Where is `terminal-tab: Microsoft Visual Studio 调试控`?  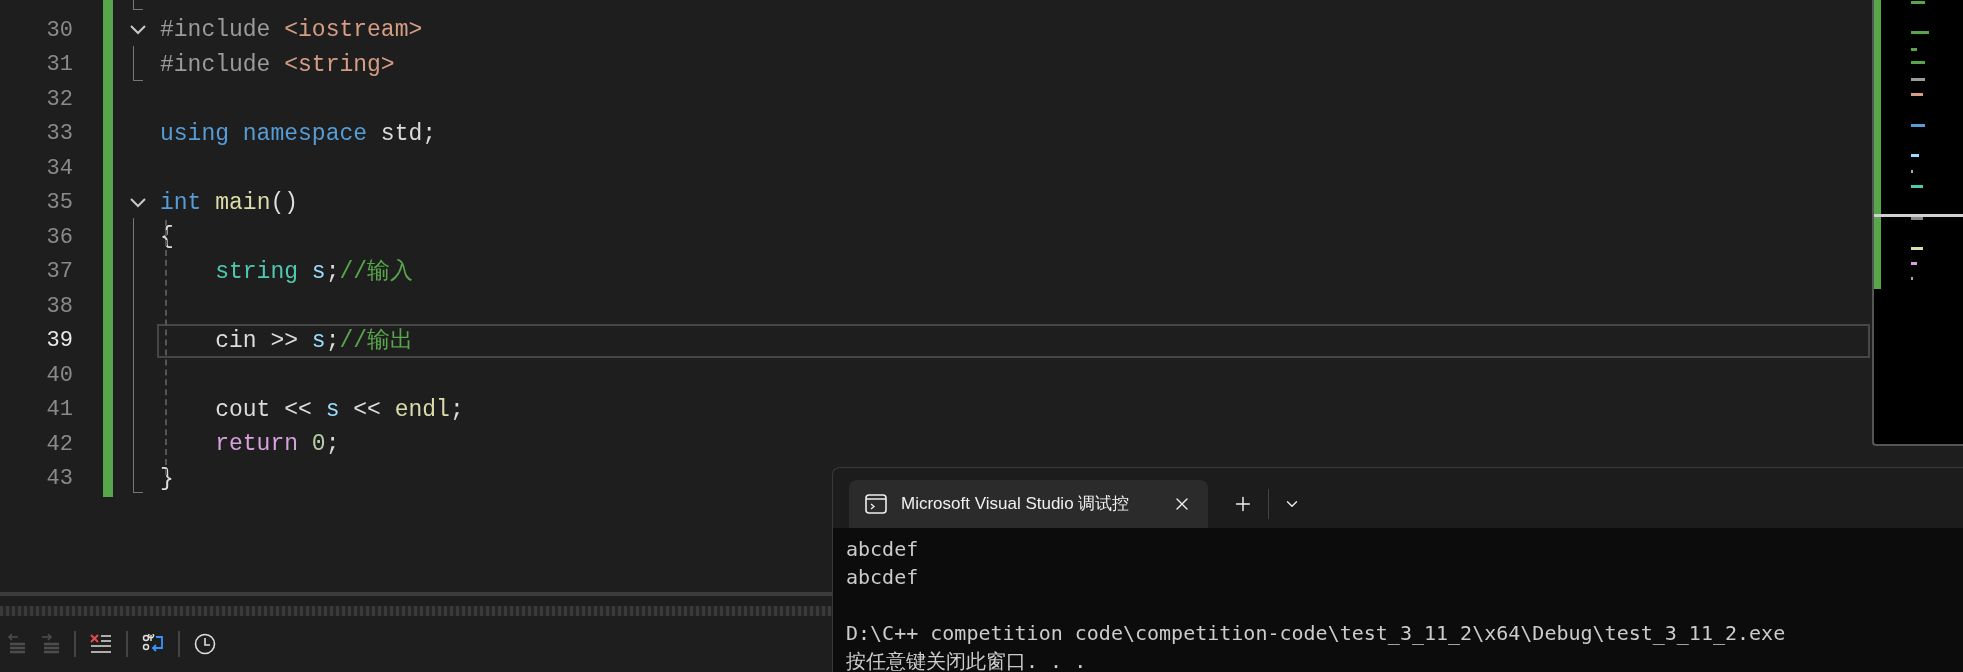
terminal-tab: Microsoft Visual Studio 调试控 is located at coordinates (1028, 504).